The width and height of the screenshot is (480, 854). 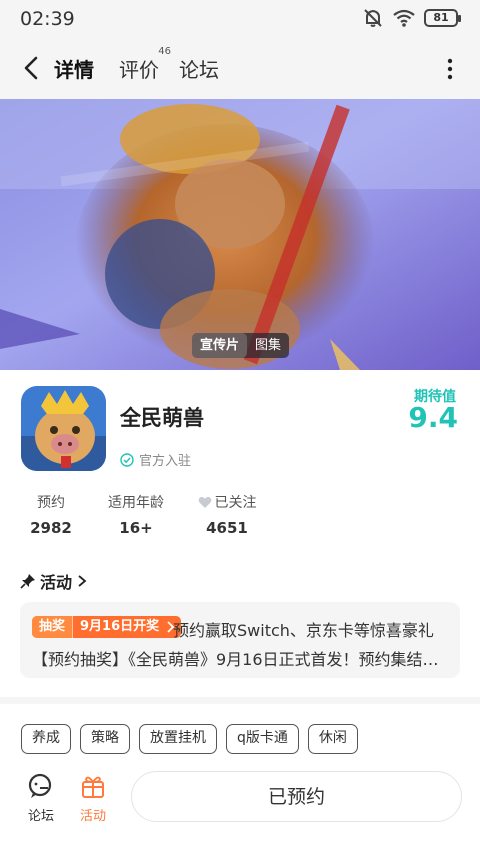 What do you see at coordinates (136, 514) in the screenshot?
I see `stat-age-rating: 适用年龄 16+` at bounding box center [136, 514].